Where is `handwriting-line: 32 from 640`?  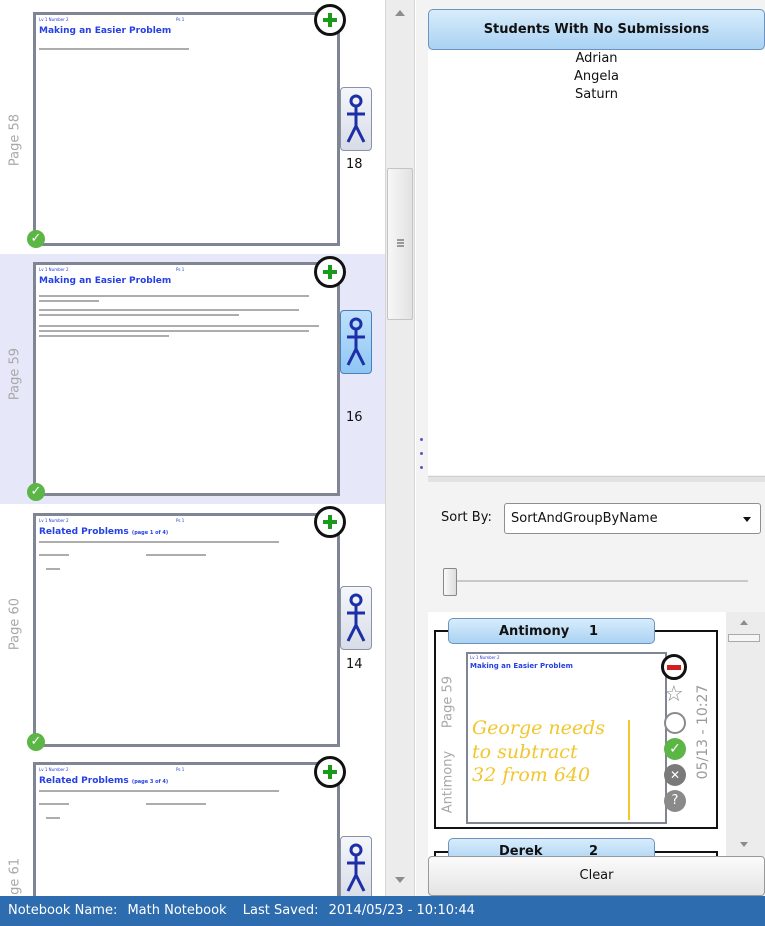 handwriting-line: 32 from 640 is located at coordinates (531, 775).